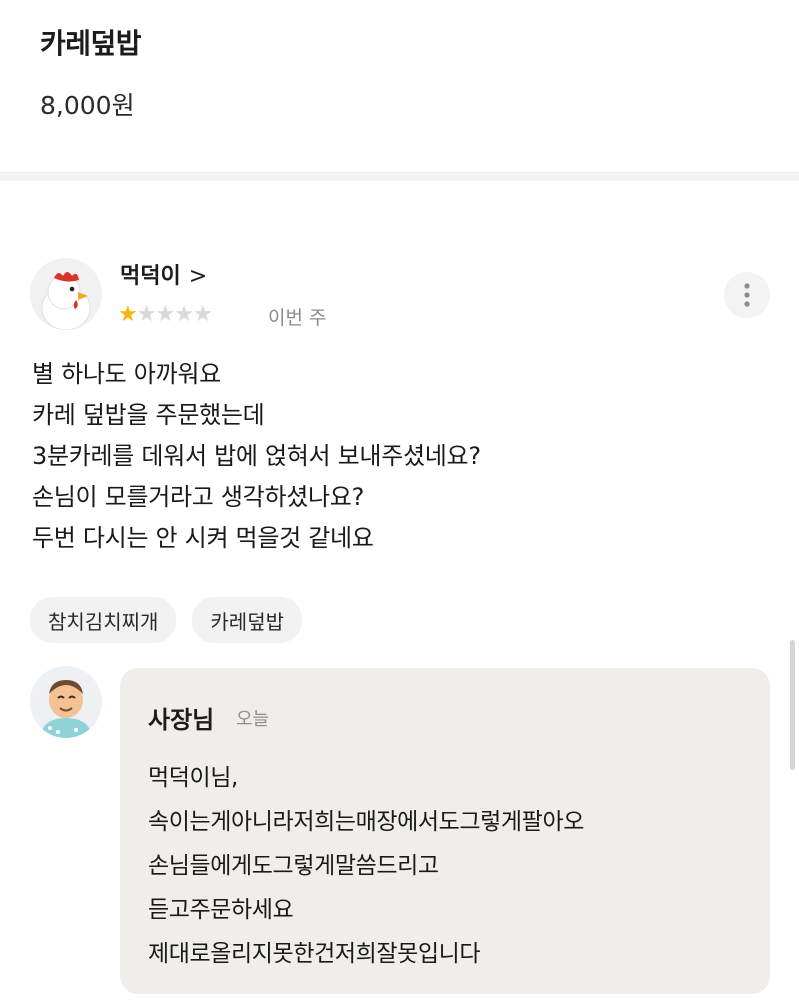 The height and width of the screenshot is (1007, 799). I want to click on review-line: 3분카레를 데워서 밥에 얹혀서 보내주셨네요?, so click(256, 456).